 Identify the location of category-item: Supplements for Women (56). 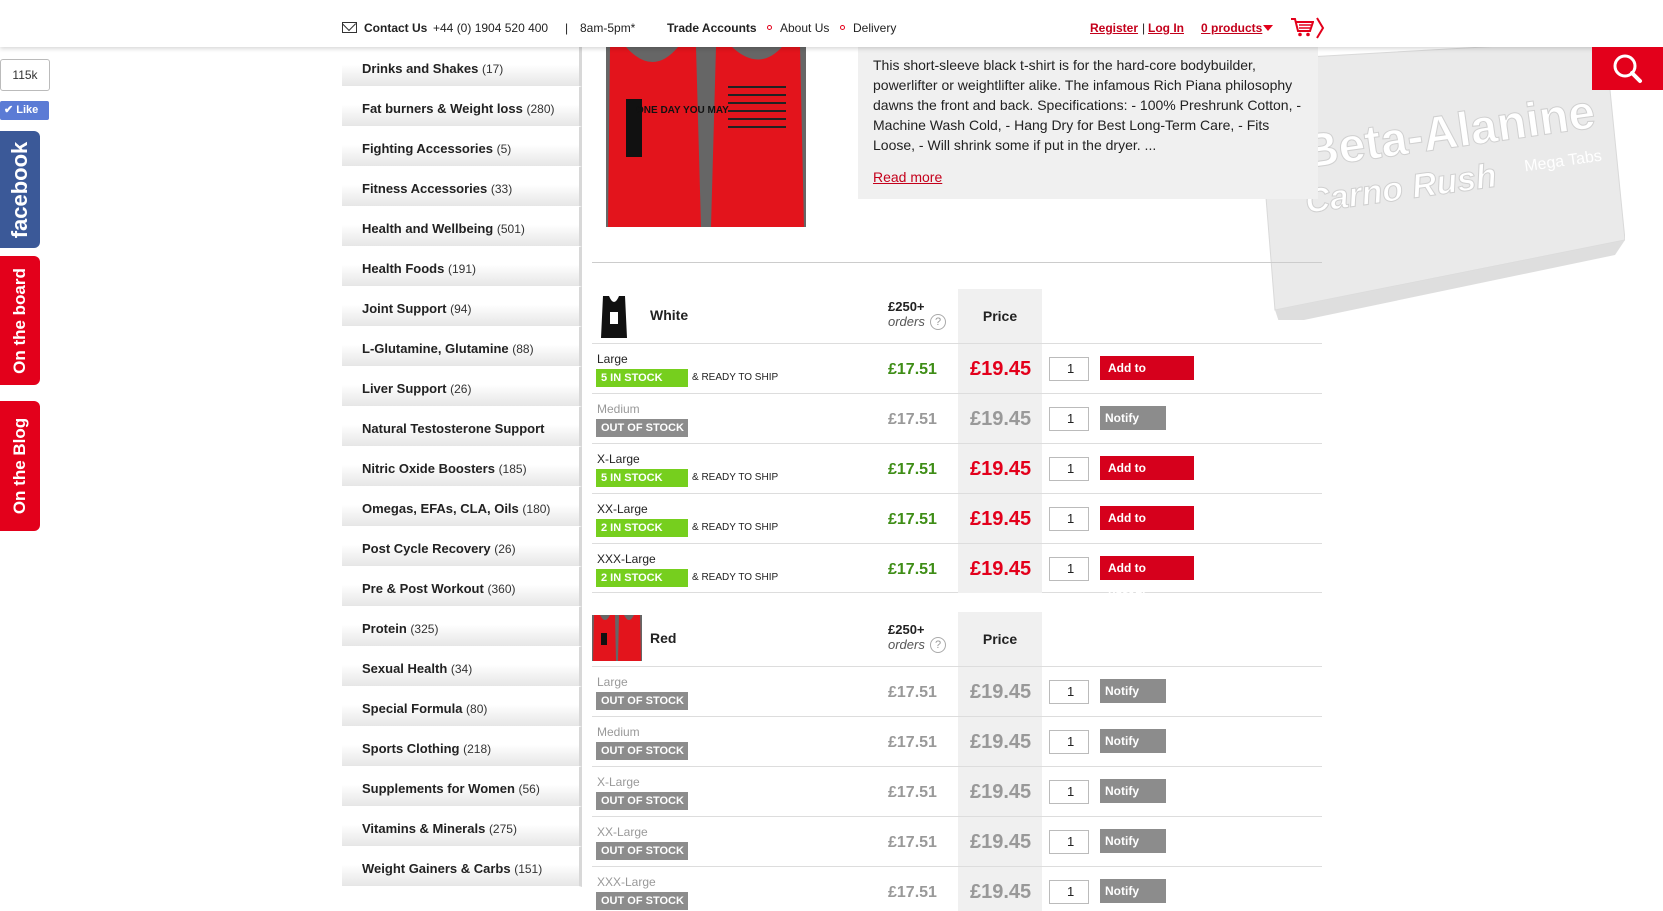
(462, 787).